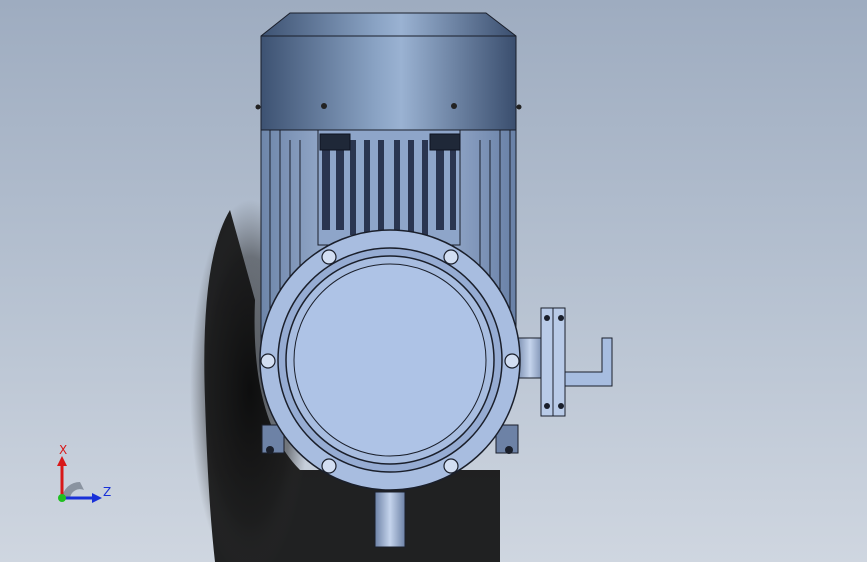  I want to click on z-axis-arrow, so click(97, 498).